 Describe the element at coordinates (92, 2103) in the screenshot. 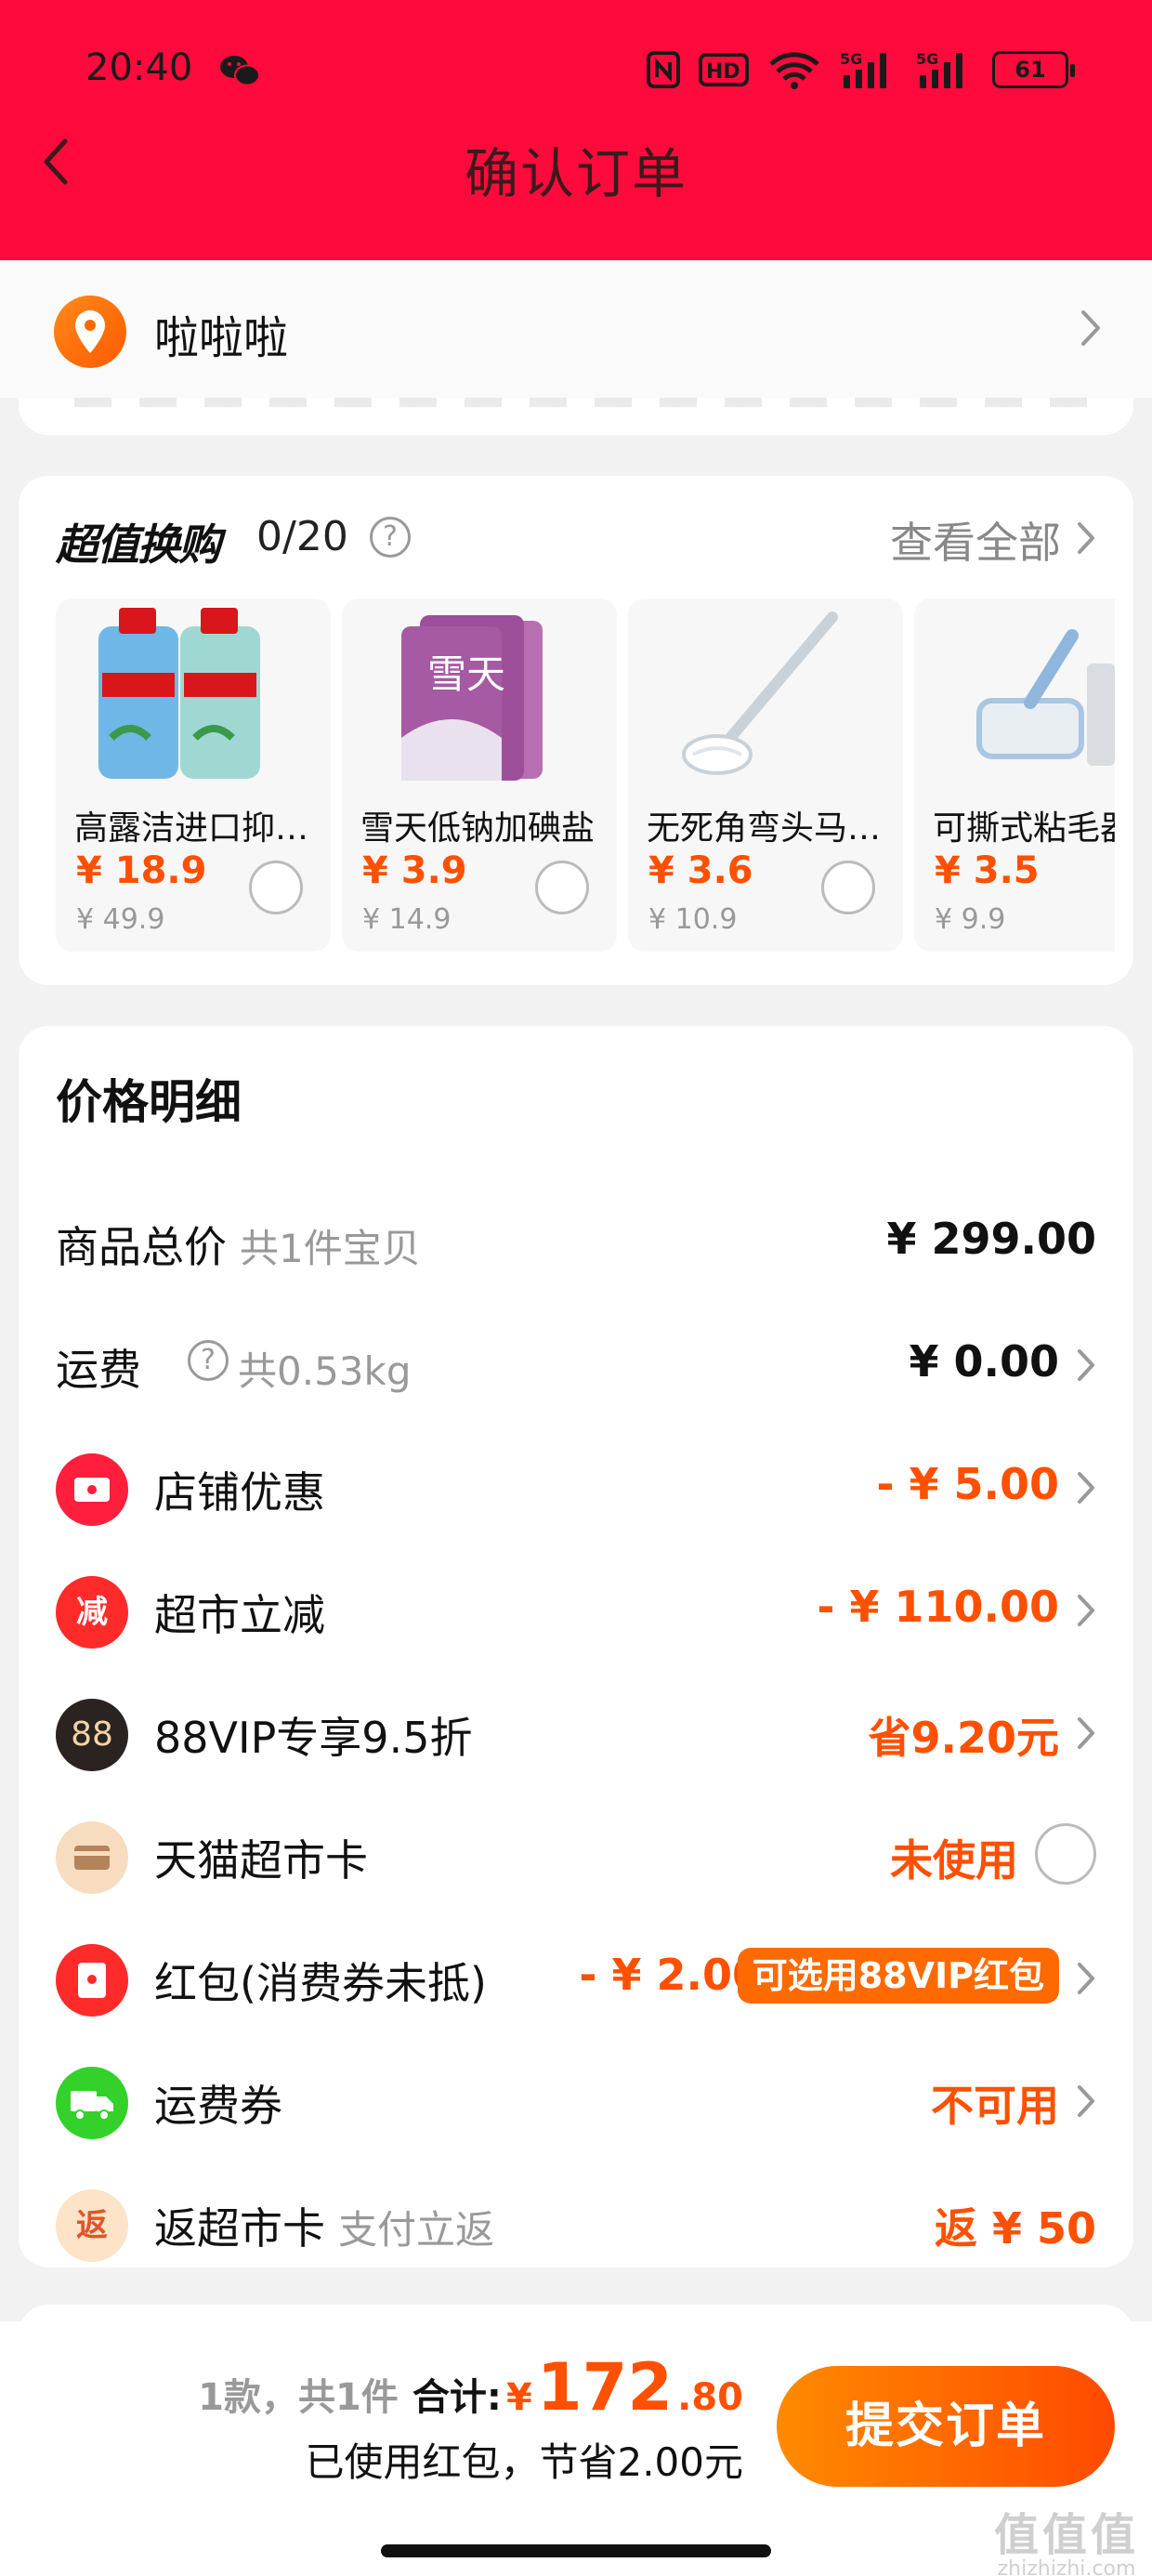

I see `truck-icon` at that location.